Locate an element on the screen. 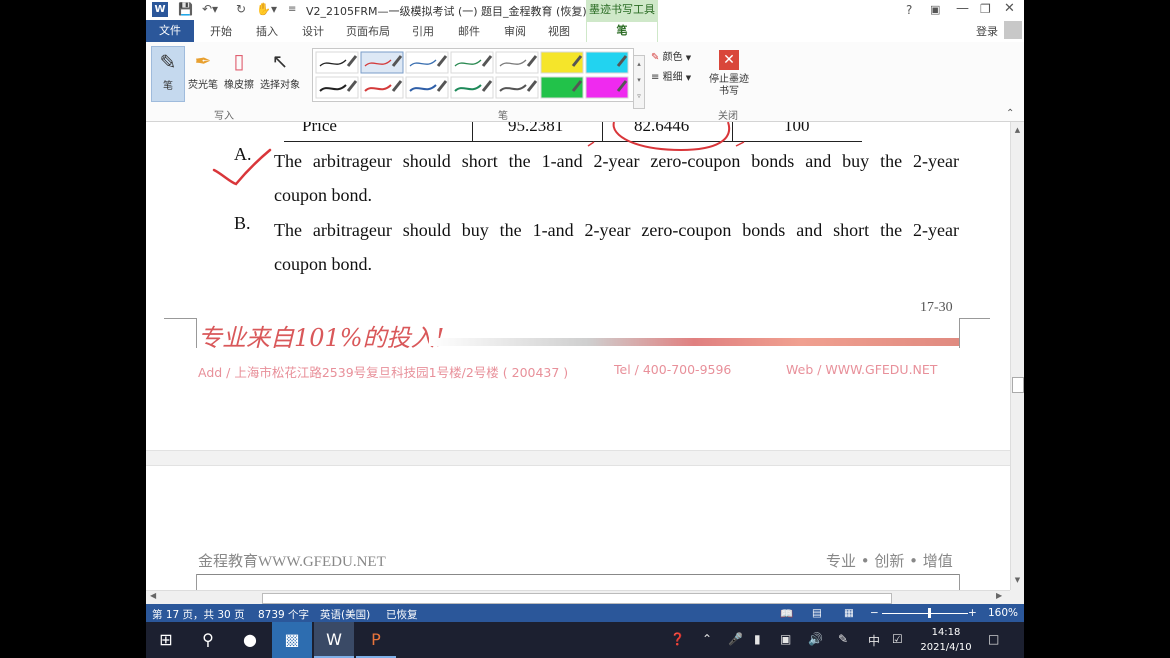 The image size is (1170, 658). collapse-ribbon-icon: ⌃ is located at coordinates (1010, 113).